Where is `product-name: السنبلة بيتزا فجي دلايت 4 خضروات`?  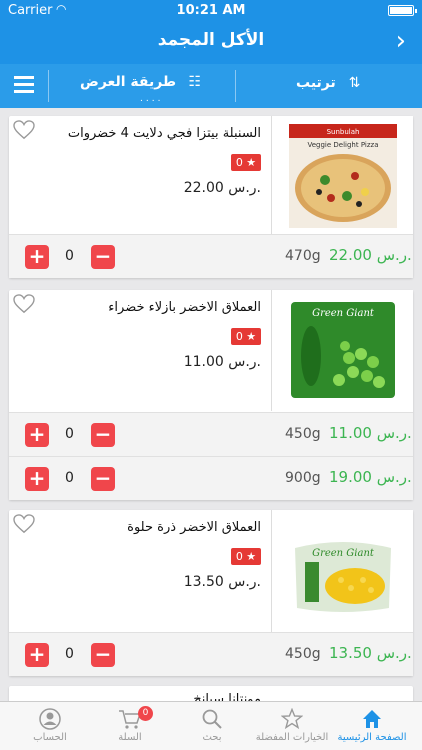 product-name: السنبلة بيتزا فجي دلايت 4 خضروات is located at coordinates (164, 133).